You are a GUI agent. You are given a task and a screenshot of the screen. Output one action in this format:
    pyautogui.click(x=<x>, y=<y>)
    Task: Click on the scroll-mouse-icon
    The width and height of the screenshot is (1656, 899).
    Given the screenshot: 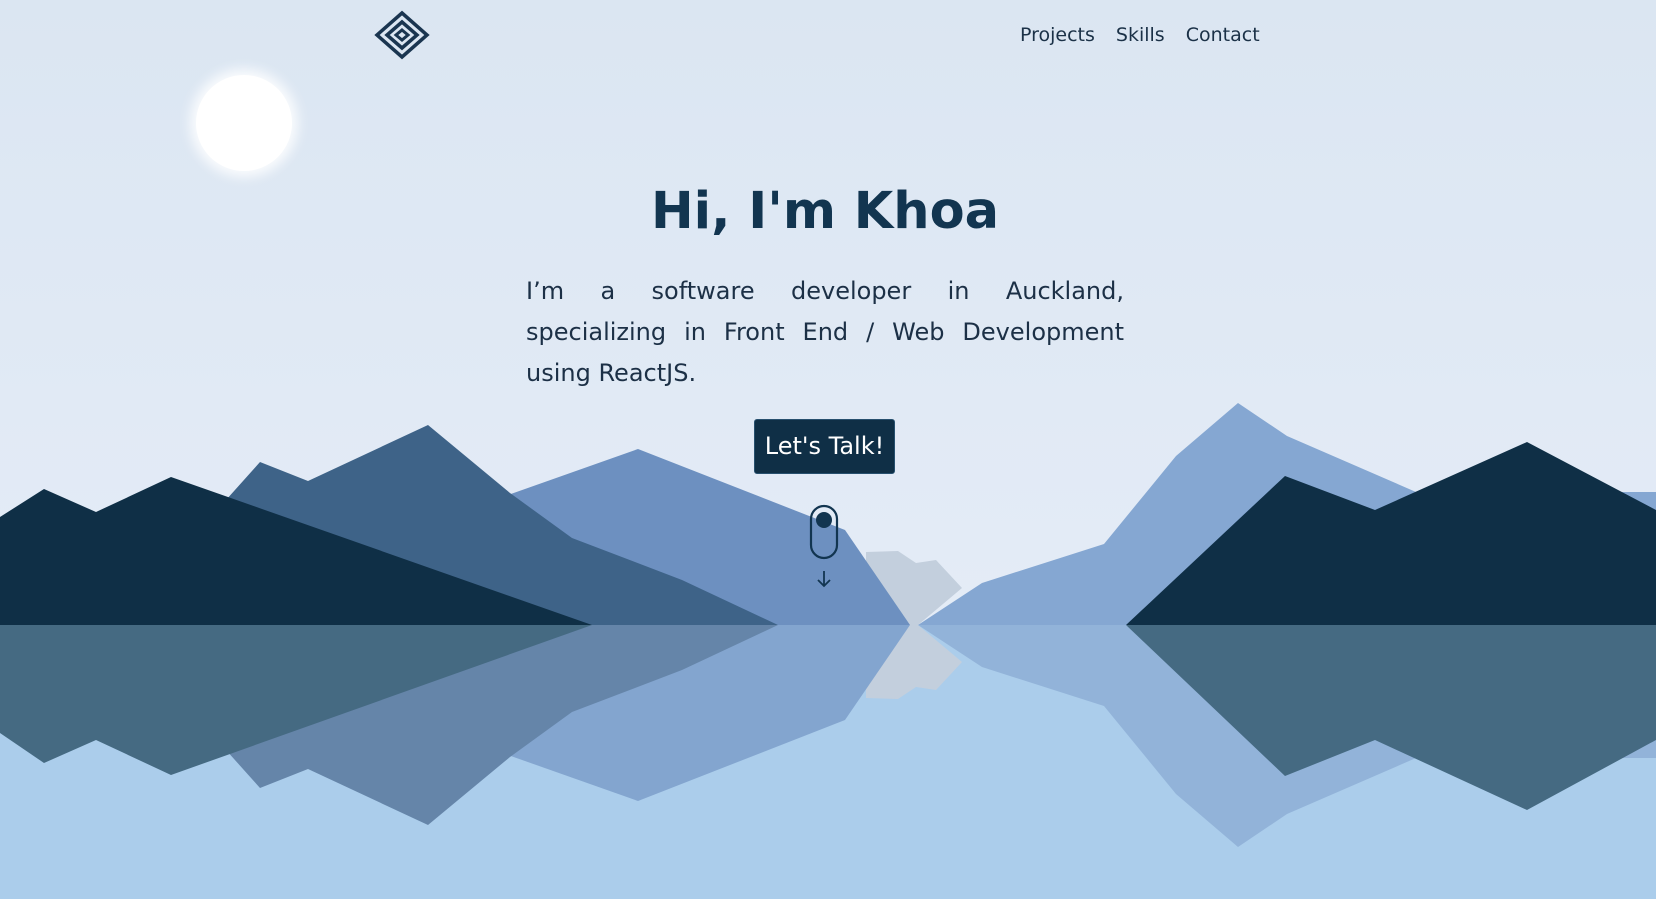 What is the action you would take?
    pyautogui.click(x=824, y=548)
    